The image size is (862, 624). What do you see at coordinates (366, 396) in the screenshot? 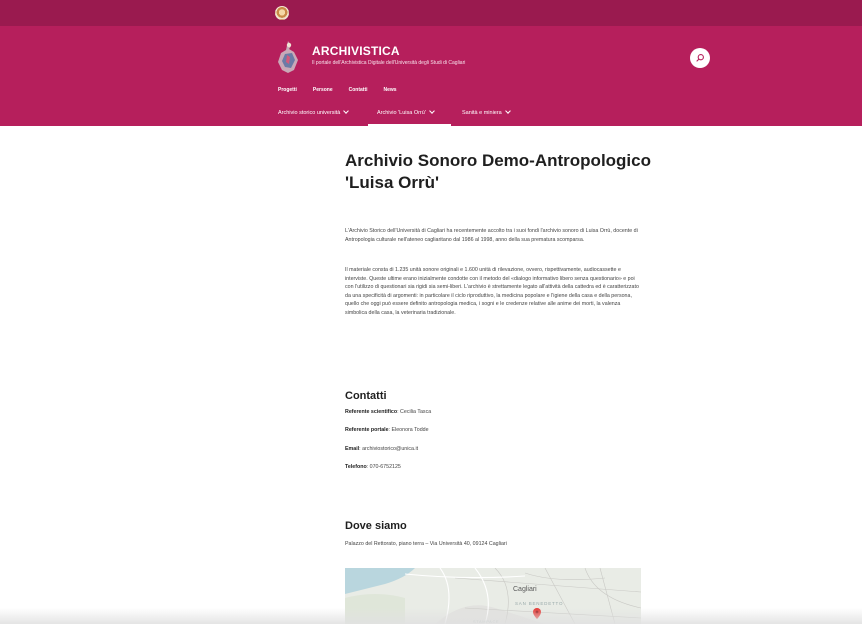
I see `contatti-heading: Contatti` at bounding box center [366, 396].